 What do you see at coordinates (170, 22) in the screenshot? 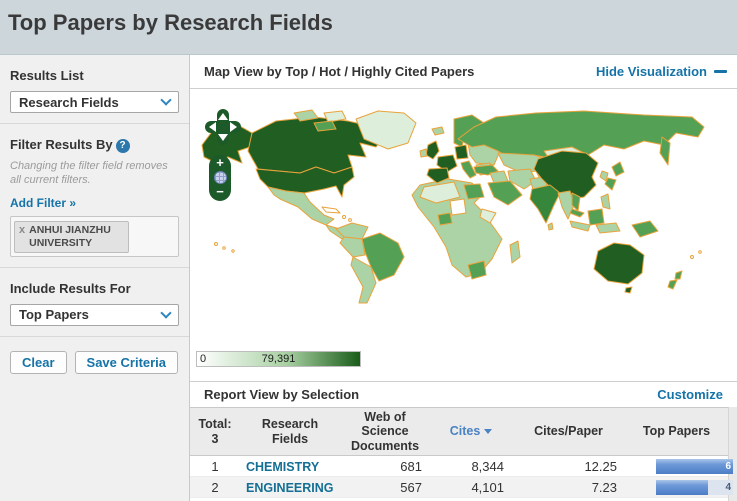
I see `page-title: Top Papers by Research Fields` at bounding box center [170, 22].